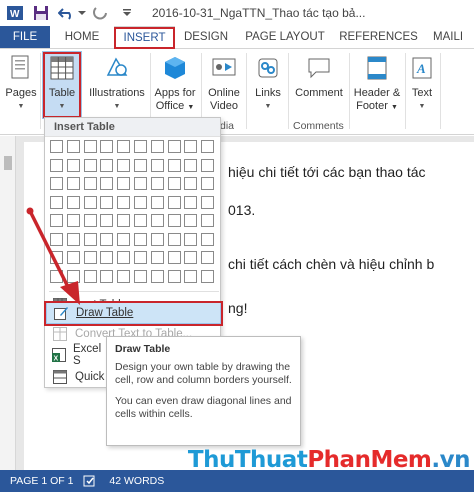  What do you see at coordinates (21, 83) in the screenshot?
I see `pages-button: Pages ▼` at bounding box center [21, 83].